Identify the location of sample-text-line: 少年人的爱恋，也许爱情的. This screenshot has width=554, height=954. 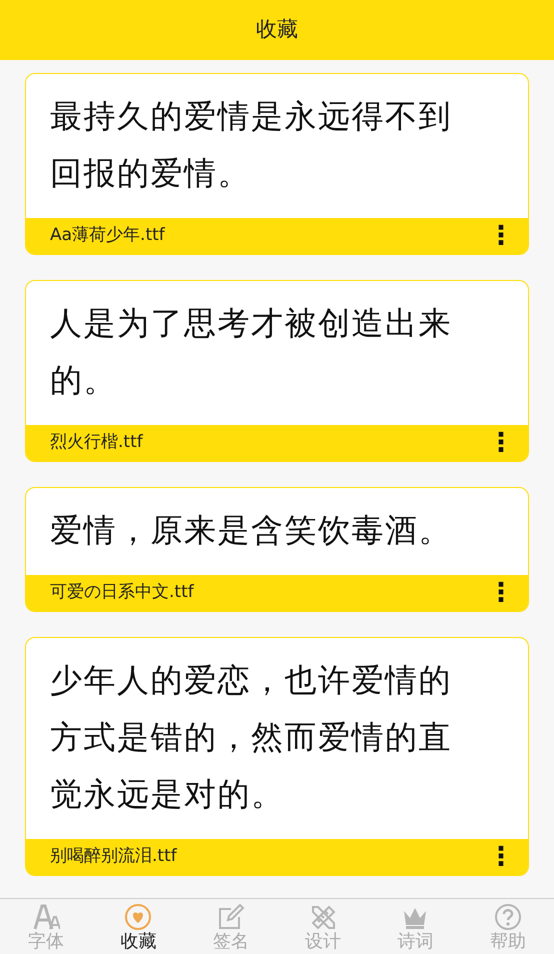
(251, 680).